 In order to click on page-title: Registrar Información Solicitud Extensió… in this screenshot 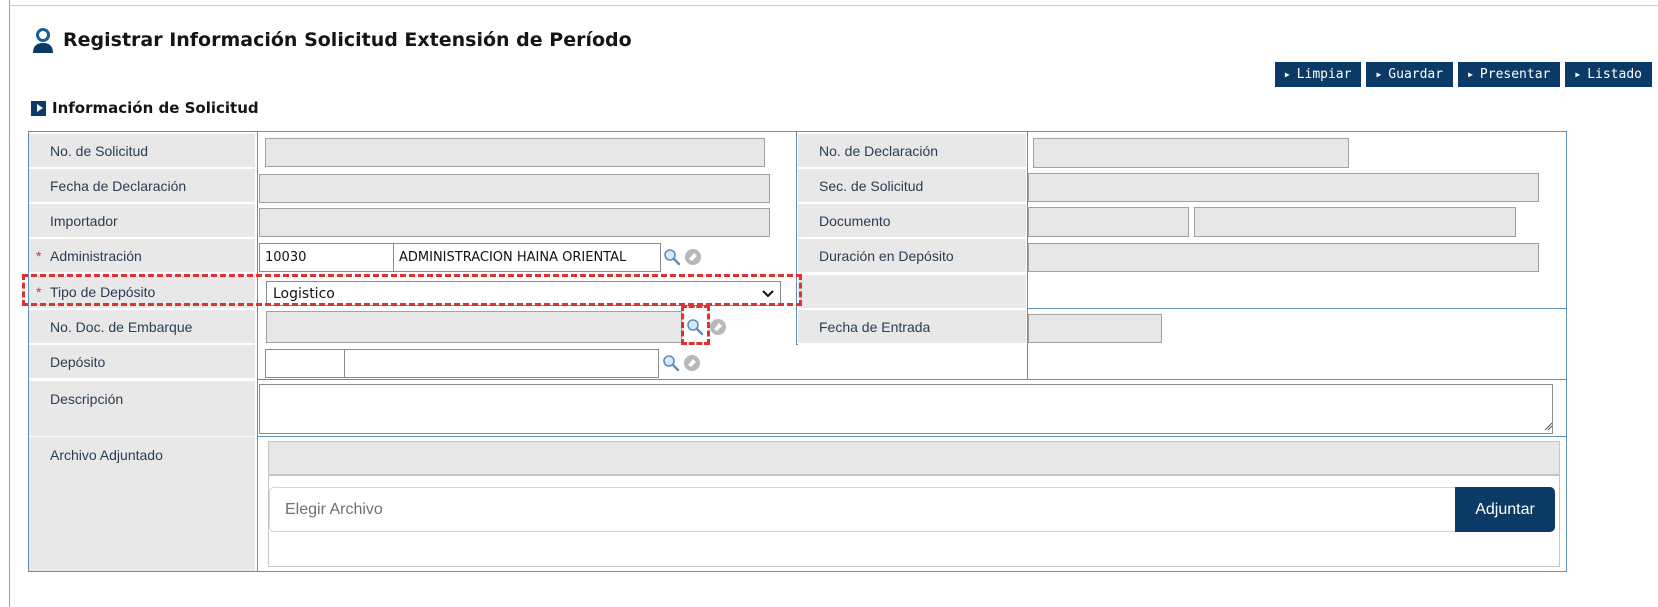, I will do `click(347, 40)`.